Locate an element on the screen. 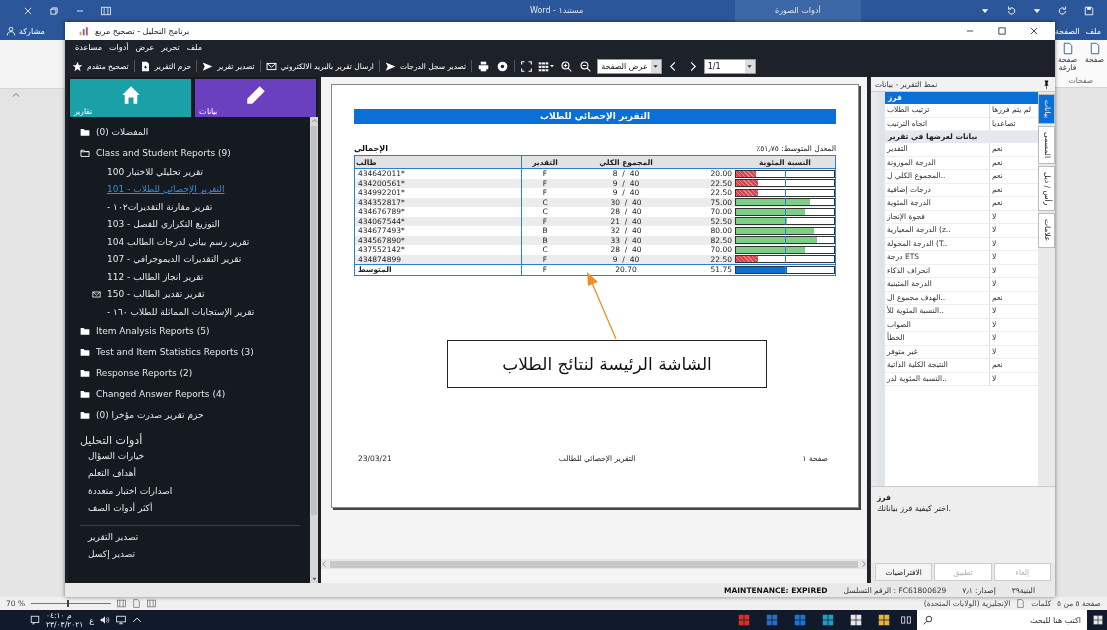 Image resolution: width=1107 pixels, height=630 pixels. report-link: تقرير انجاز الطالب - 112 is located at coordinates (195, 277).